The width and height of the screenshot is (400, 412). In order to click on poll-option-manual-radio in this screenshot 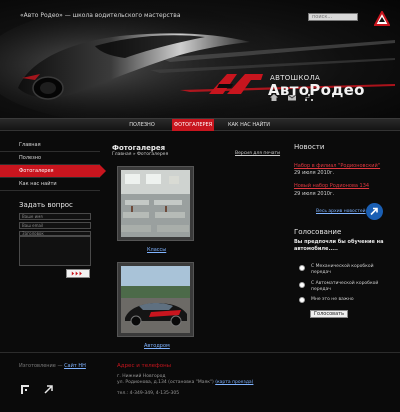, I will do `click(302, 268)`.